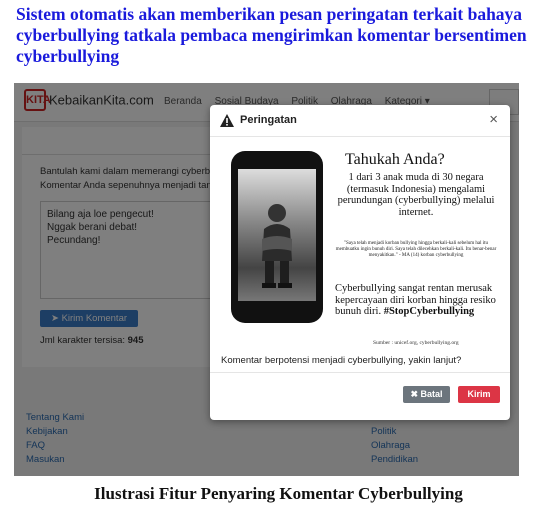  I want to click on phone-image, so click(277, 237).